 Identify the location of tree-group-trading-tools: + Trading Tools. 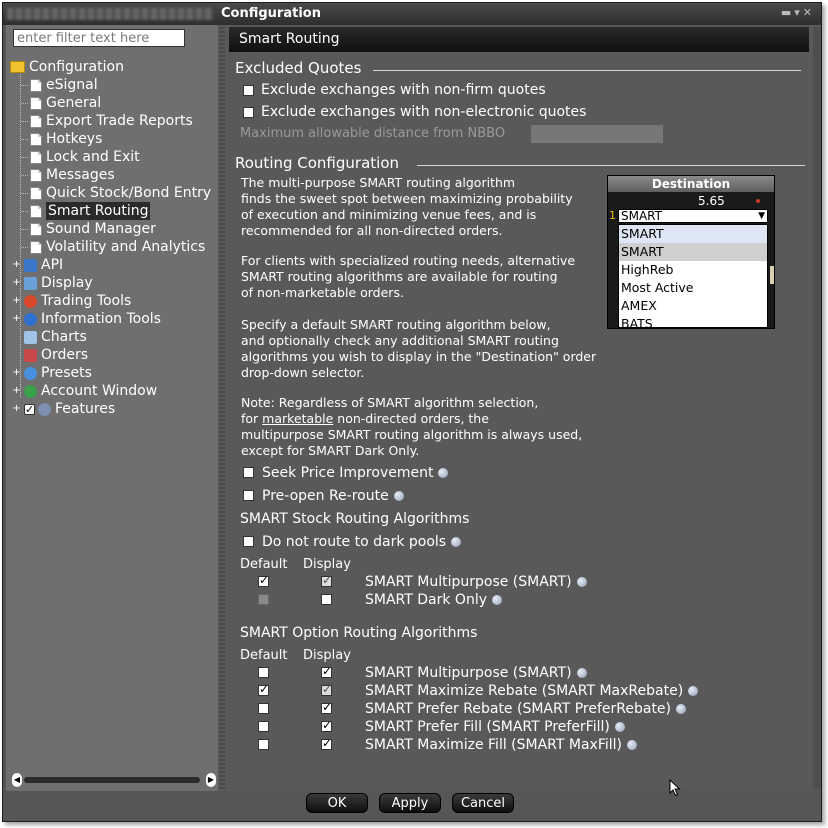
(71, 301).